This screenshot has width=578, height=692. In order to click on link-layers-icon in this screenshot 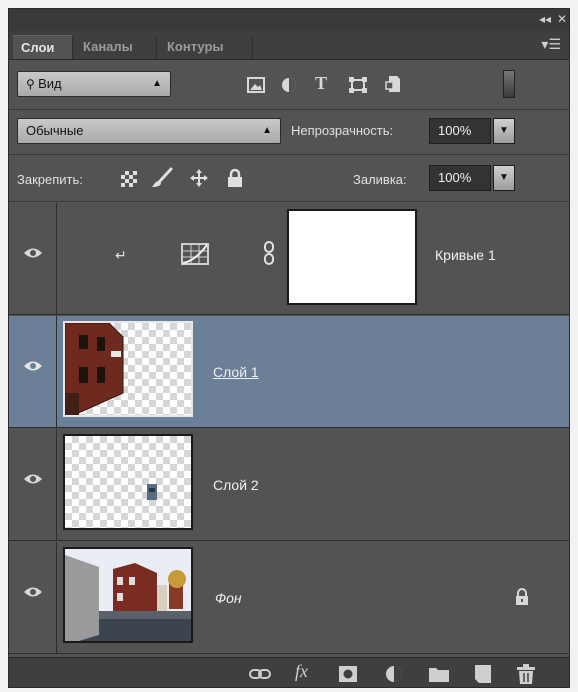, I will do `click(260, 674)`.